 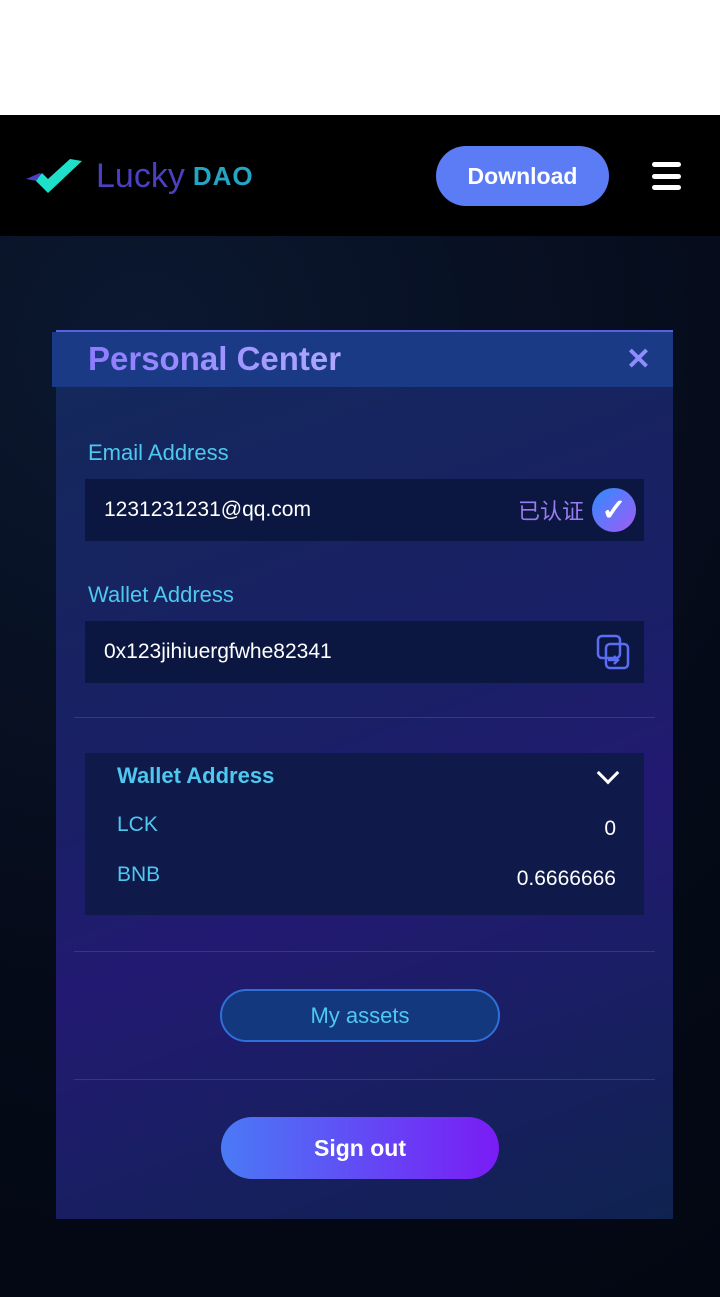 What do you see at coordinates (215, 358) in the screenshot?
I see `modal-title: Personal Center` at bounding box center [215, 358].